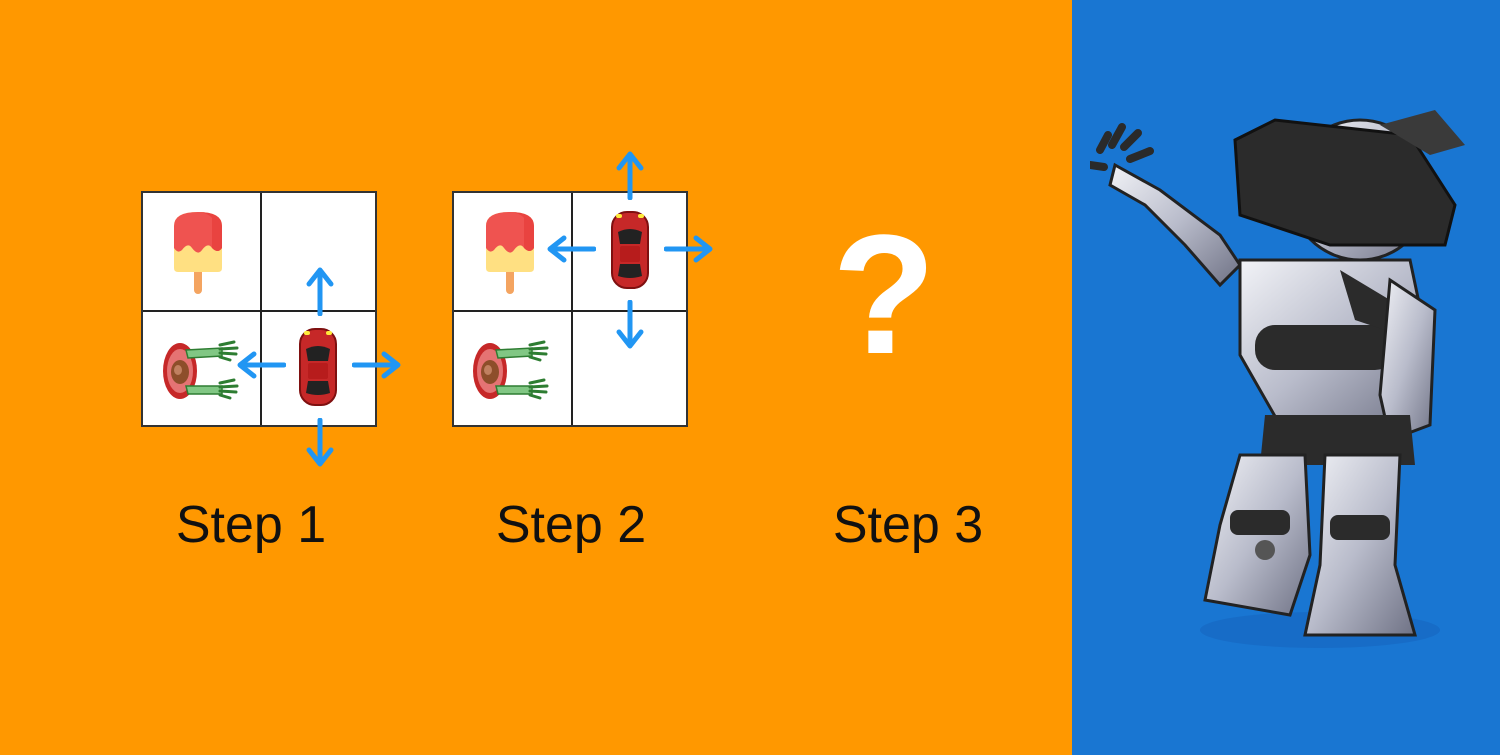 The width and height of the screenshot is (1500, 755). What do you see at coordinates (571, 525) in the screenshot?
I see `step2-label: Step 2` at bounding box center [571, 525].